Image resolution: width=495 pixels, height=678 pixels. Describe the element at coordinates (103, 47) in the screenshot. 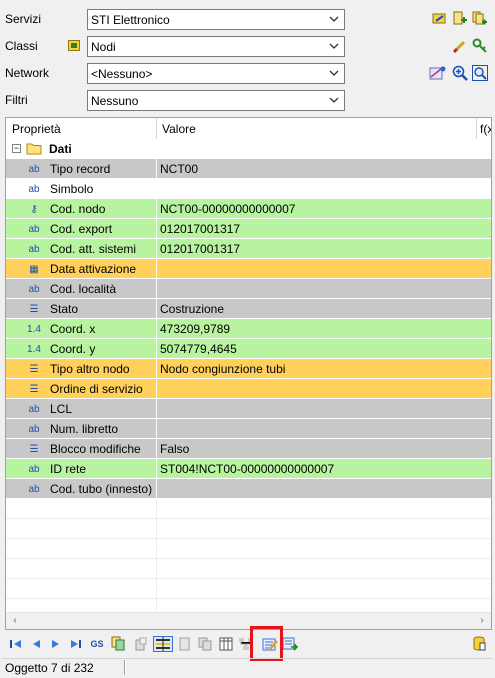

I see `classi-value: Nodi` at that location.